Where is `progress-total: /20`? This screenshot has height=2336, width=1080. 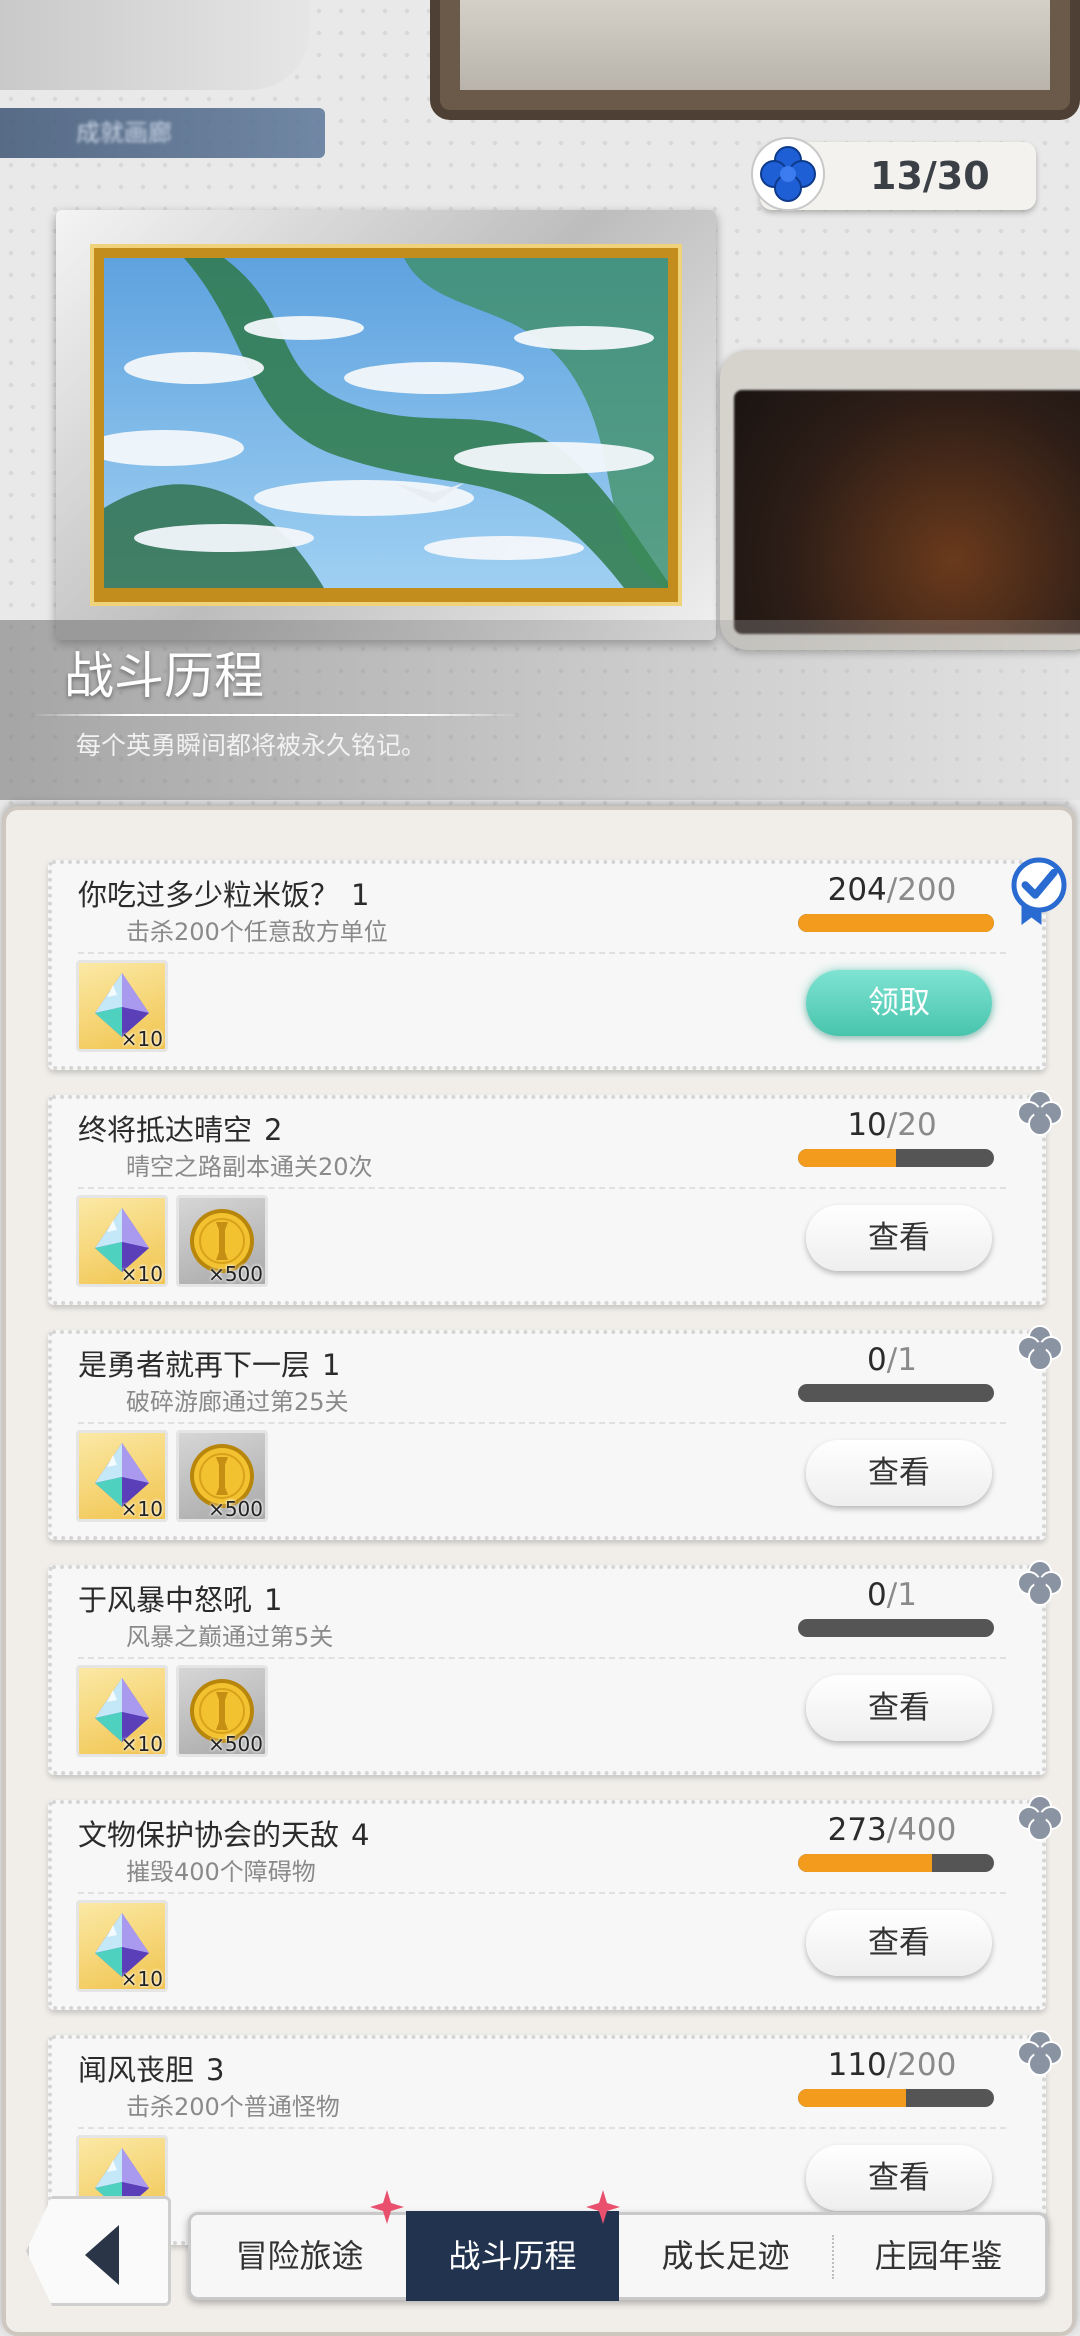
progress-total: /20 is located at coordinates (911, 1125).